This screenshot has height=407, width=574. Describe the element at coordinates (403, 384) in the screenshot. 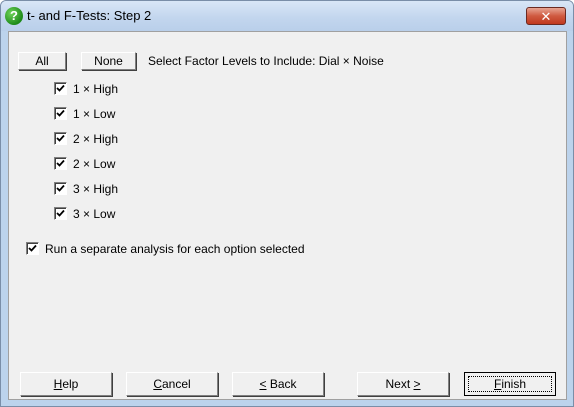

I see `next-button: Next >` at that location.